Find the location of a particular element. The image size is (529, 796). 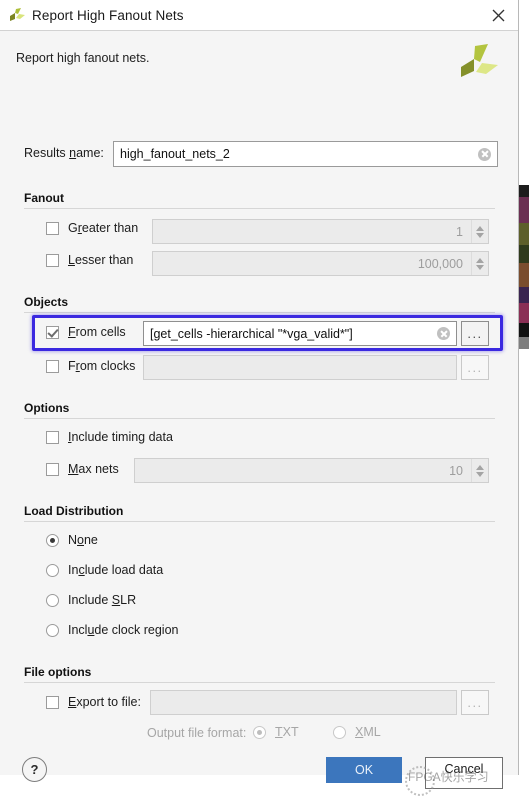

from-cells-checkbox is located at coordinates (52, 332).